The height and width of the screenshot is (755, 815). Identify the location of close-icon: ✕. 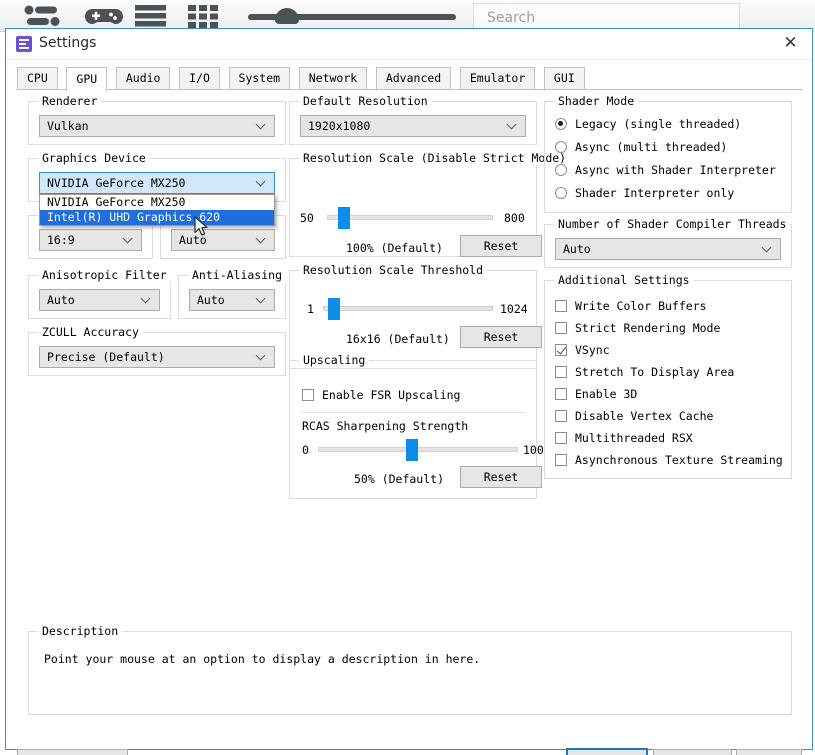
(790, 43).